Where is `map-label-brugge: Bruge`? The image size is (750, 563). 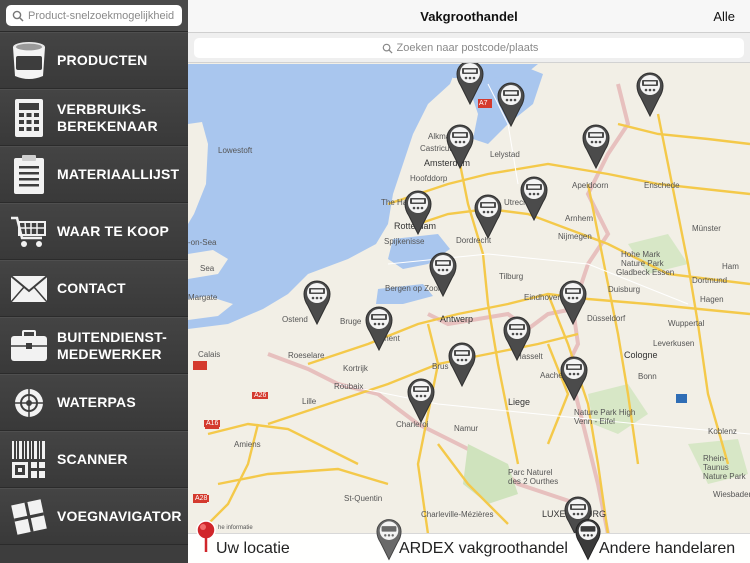
map-label-brugge: Bruge is located at coordinates (351, 321).